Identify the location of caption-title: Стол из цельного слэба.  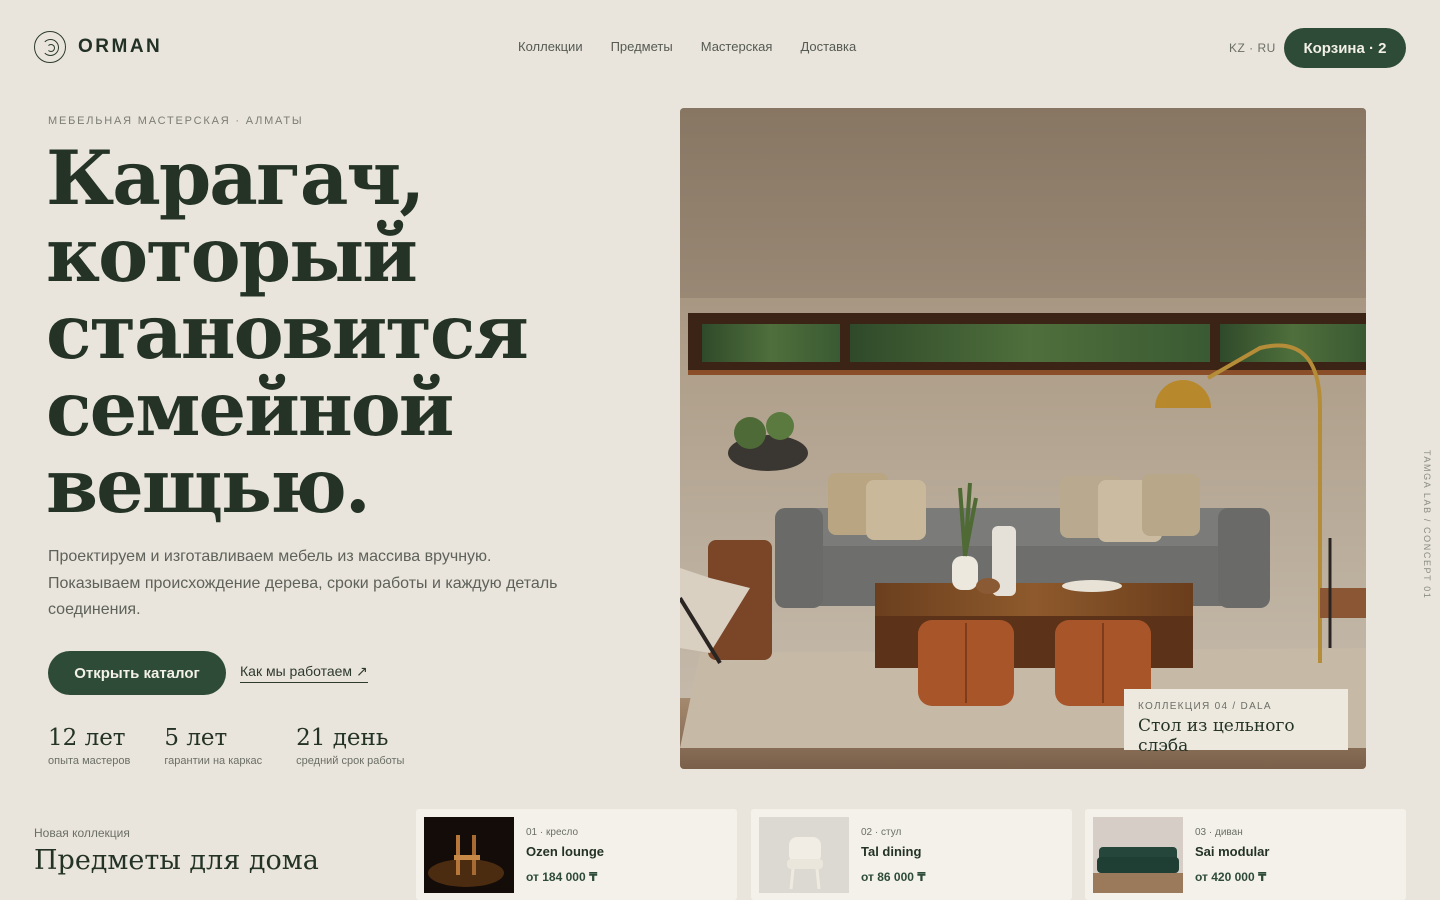
(1216, 736).